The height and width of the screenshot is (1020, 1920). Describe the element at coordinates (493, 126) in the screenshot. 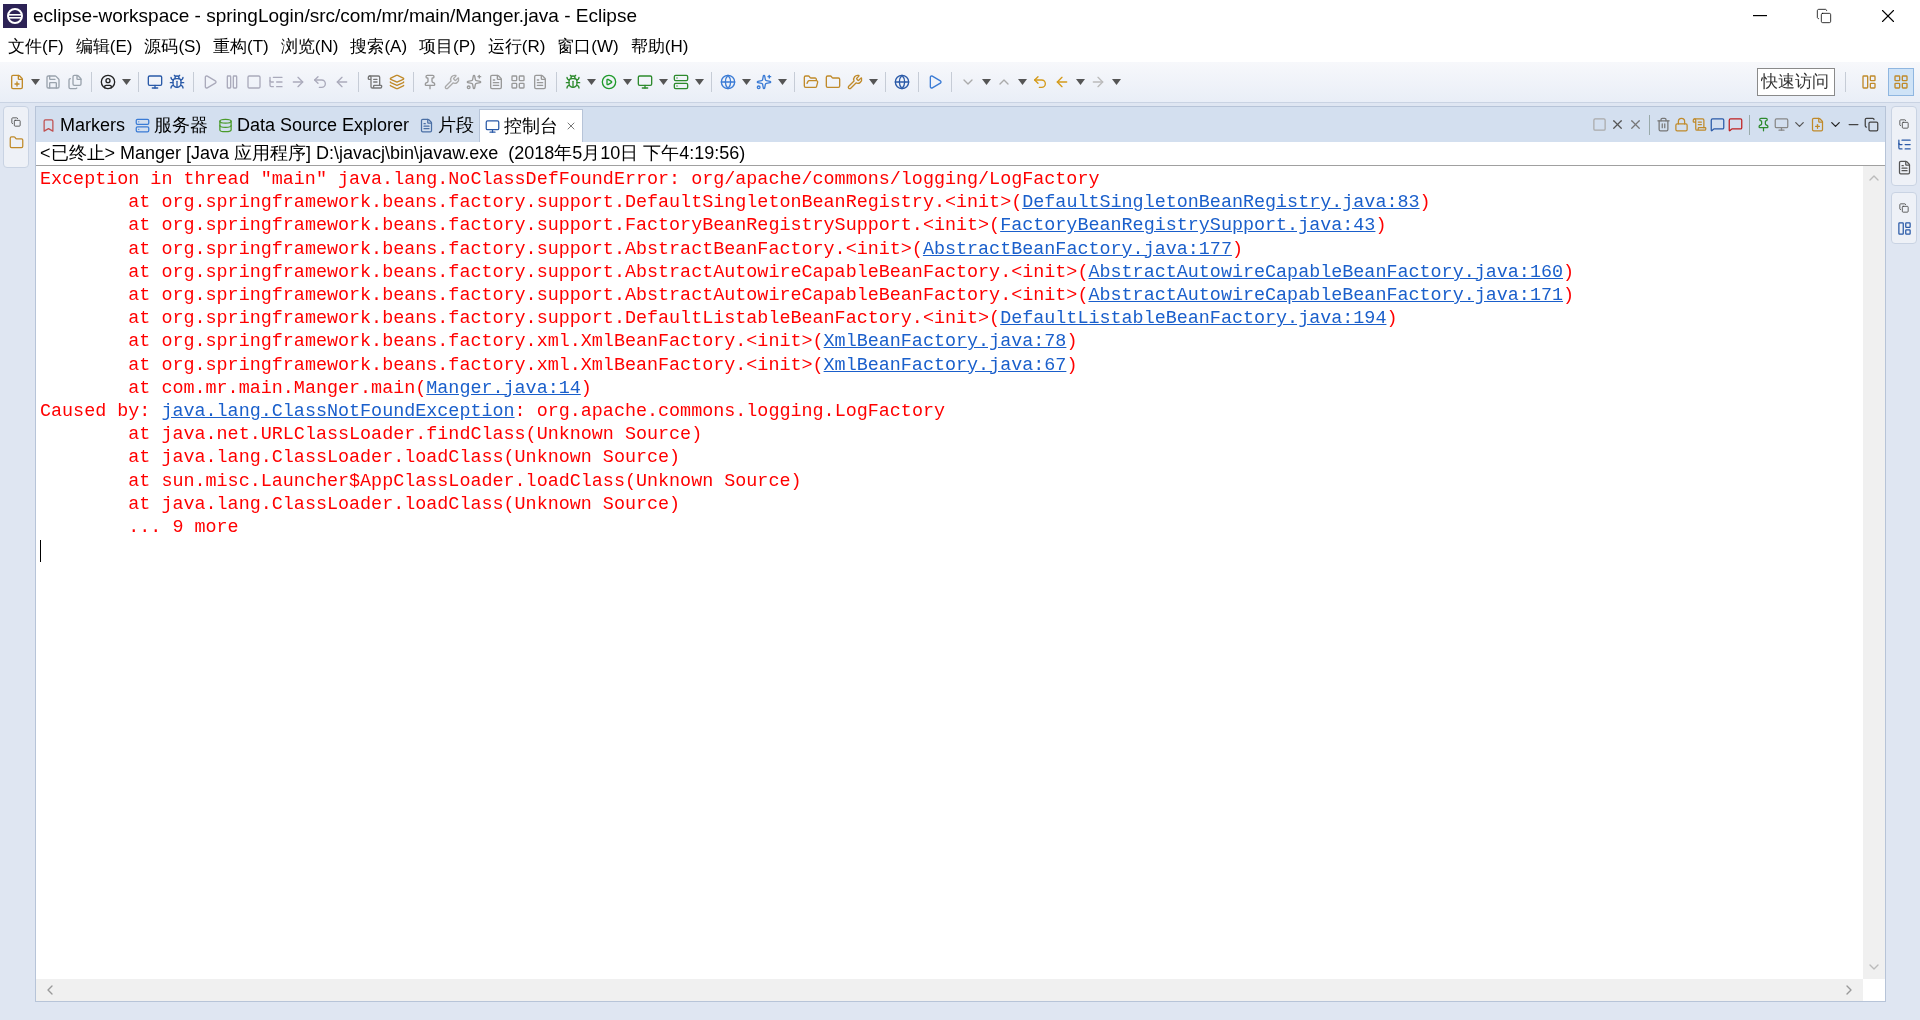

I see `console-icon` at that location.